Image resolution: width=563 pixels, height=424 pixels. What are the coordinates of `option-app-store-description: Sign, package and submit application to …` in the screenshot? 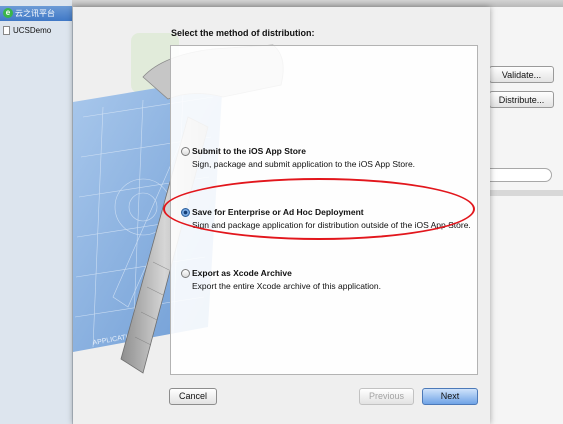 It's located at (304, 164).